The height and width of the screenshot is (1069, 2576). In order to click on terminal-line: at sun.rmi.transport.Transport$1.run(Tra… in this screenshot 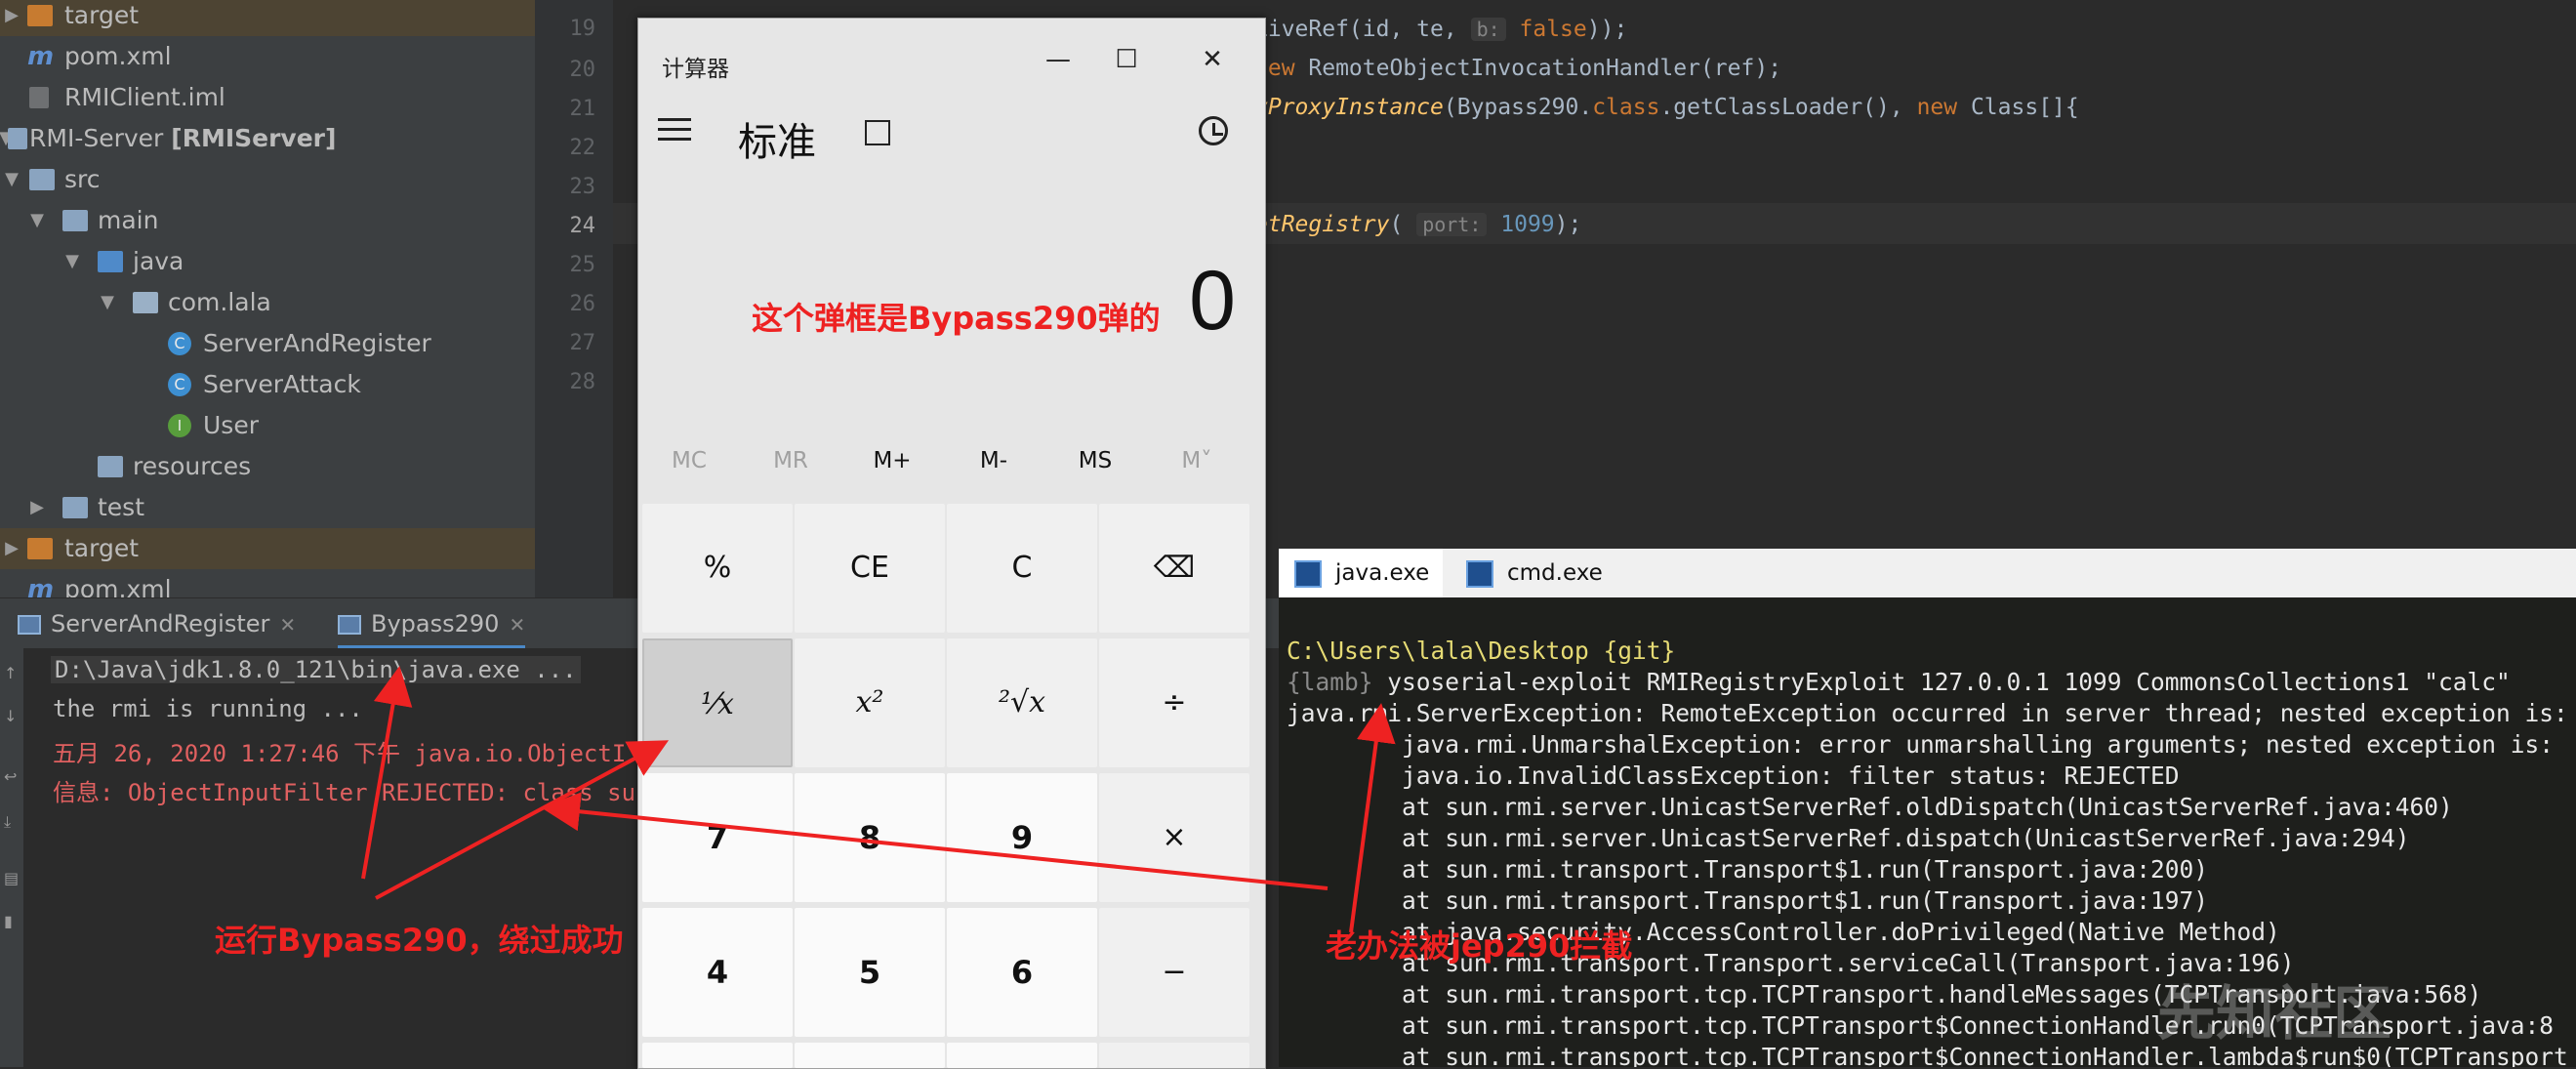, I will do `click(1748, 869)`.